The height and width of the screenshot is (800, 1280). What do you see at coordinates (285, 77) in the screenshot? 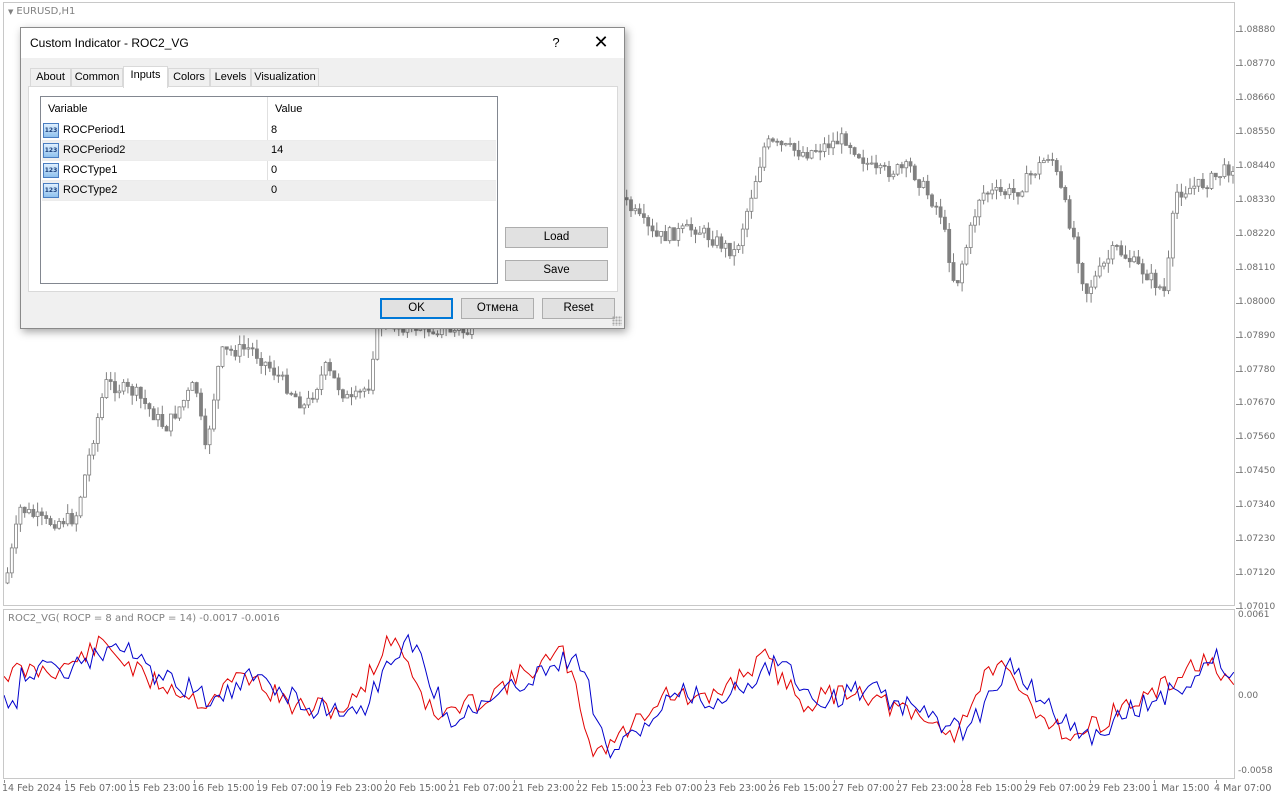
I see `tab-visualization: Visualization` at bounding box center [285, 77].